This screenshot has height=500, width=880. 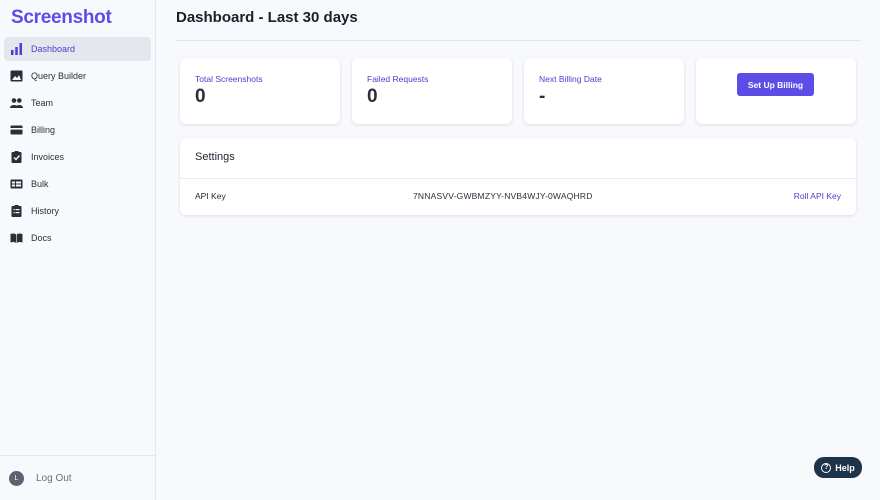 What do you see at coordinates (16, 478) in the screenshot?
I see `avatar: L` at bounding box center [16, 478].